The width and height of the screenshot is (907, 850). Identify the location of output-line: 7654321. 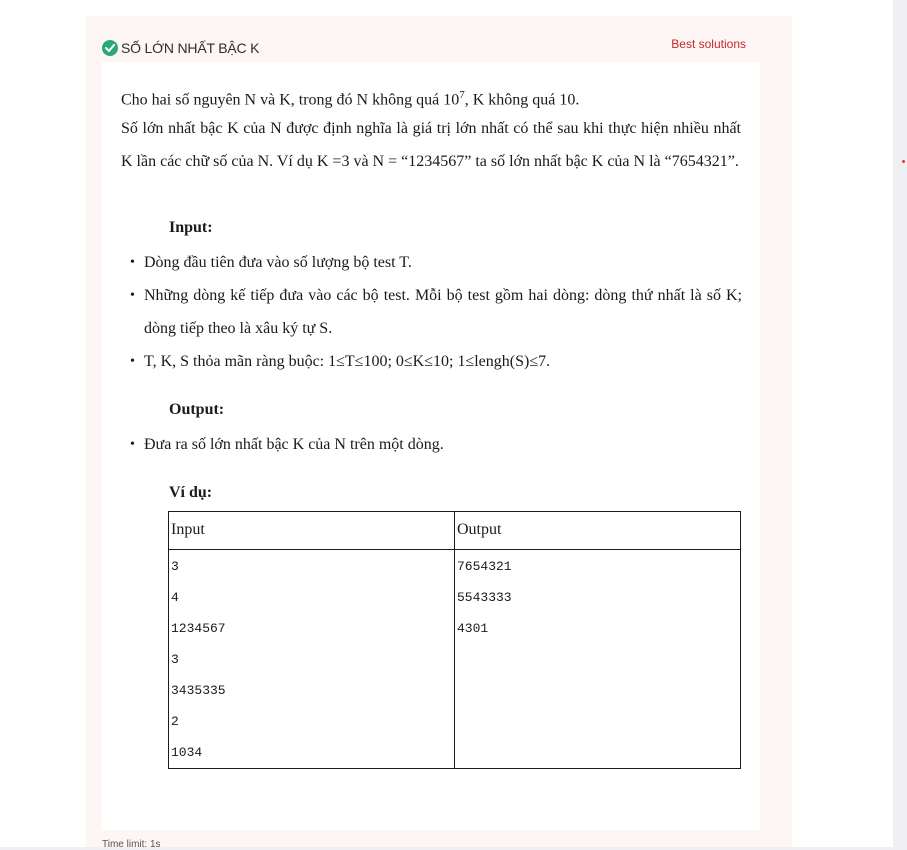
(484, 566).